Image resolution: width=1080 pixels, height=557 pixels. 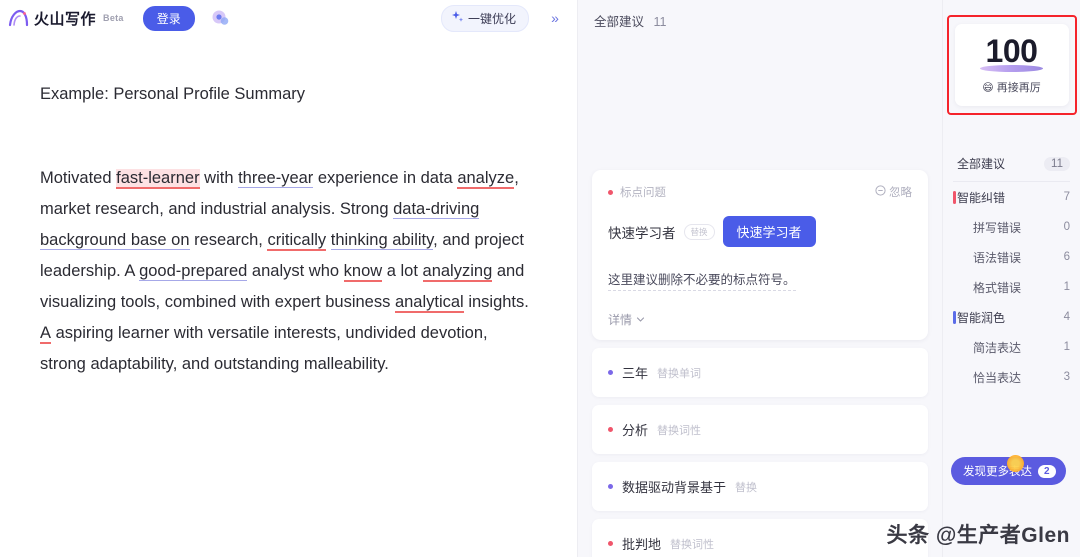 I want to click on metric-row-语法错误: 语法错误 6, so click(x=1011, y=257).